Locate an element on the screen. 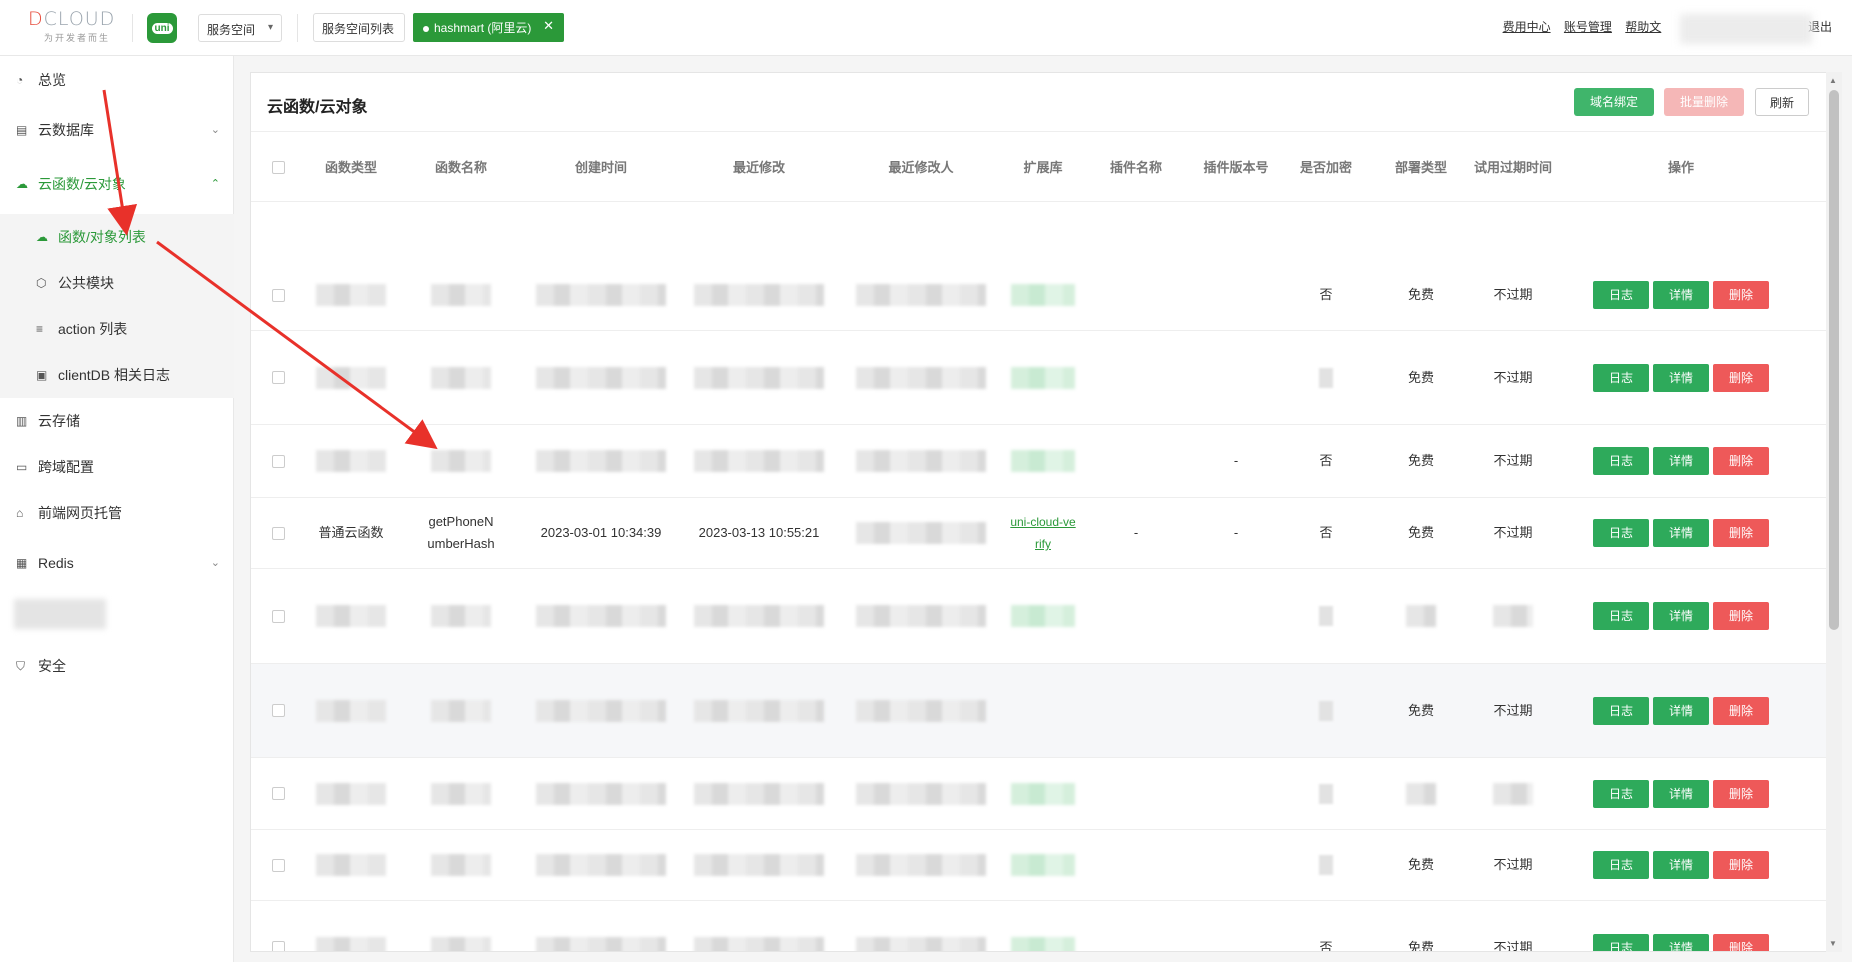 The width and height of the screenshot is (1852, 962). modifier is located at coordinates (921, 295).